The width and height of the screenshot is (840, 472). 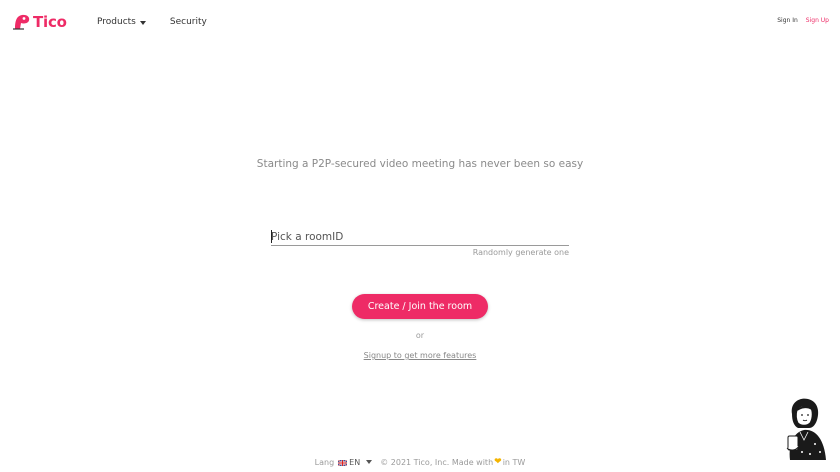 What do you see at coordinates (22, 22) in the screenshot?
I see `tico-logo-icon` at bounding box center [22, 22].